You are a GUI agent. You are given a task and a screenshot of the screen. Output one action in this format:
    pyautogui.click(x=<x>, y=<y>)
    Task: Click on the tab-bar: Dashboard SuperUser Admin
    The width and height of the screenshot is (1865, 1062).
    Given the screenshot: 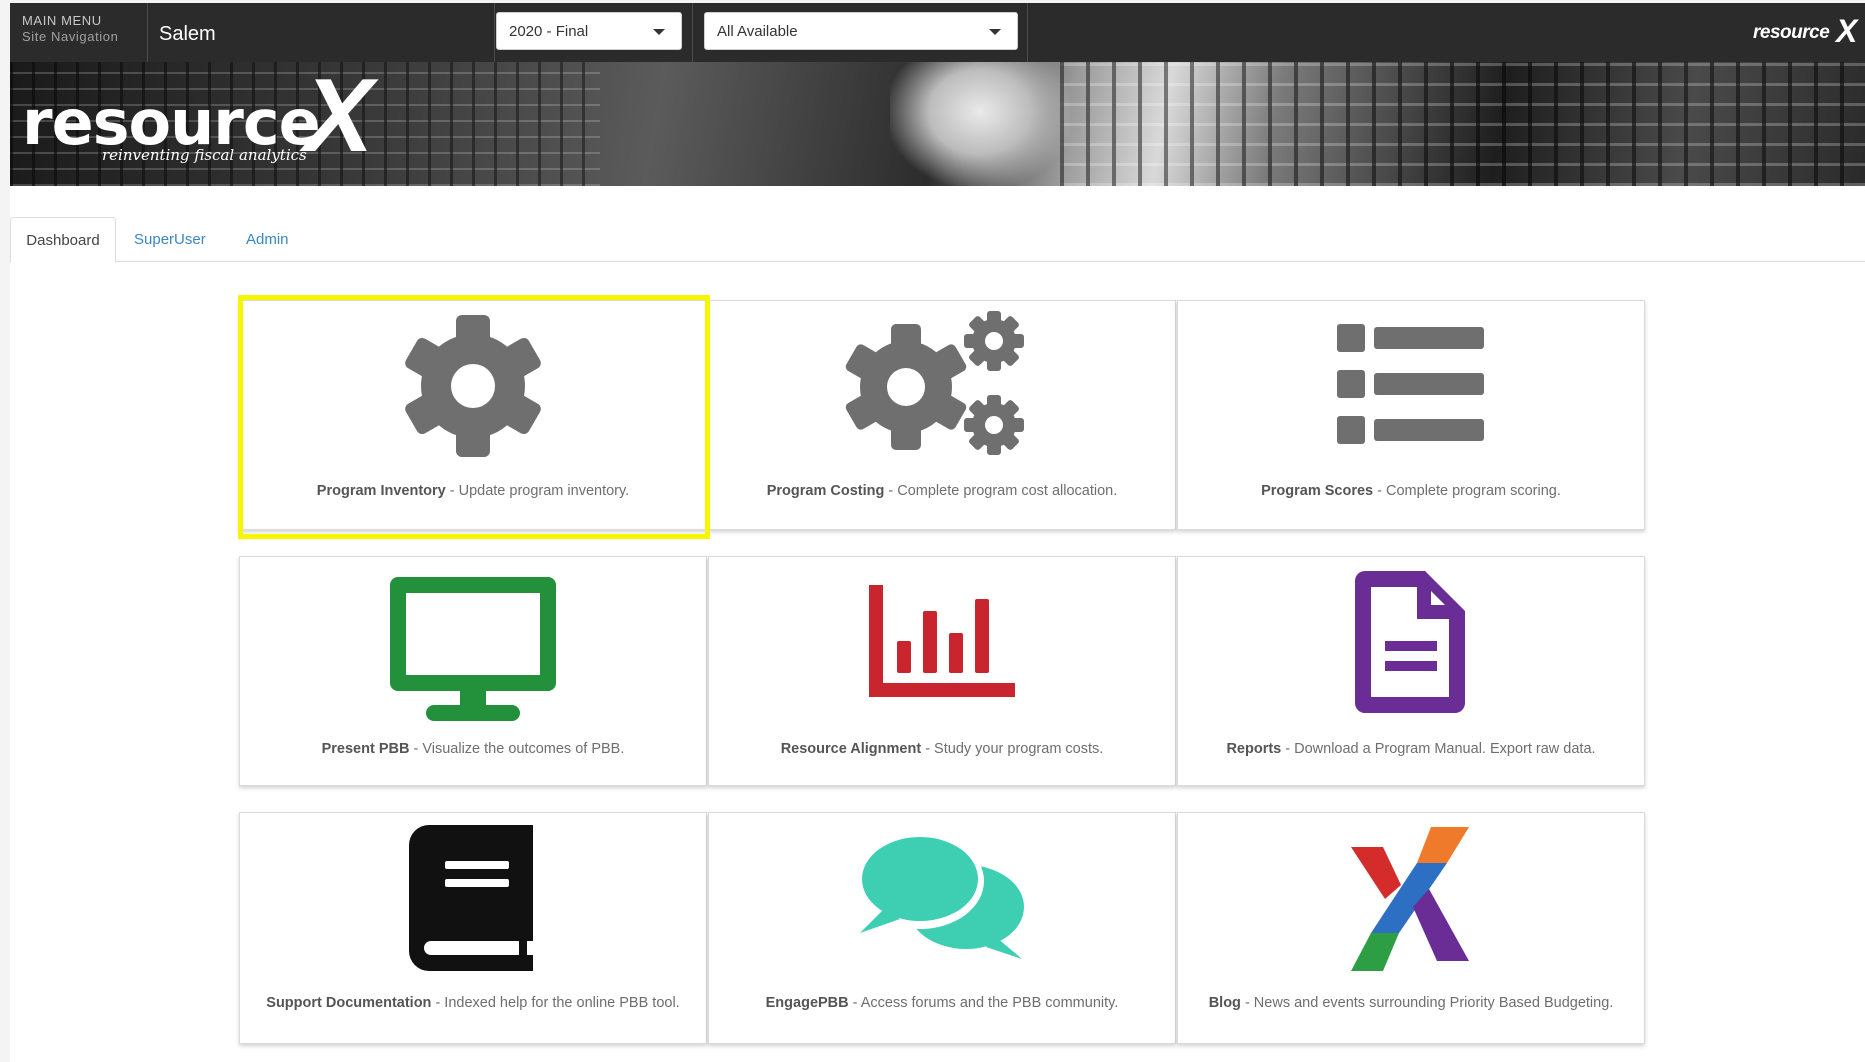 What is the action you would take?
    pyautogui.click(x=937, y=240)
    